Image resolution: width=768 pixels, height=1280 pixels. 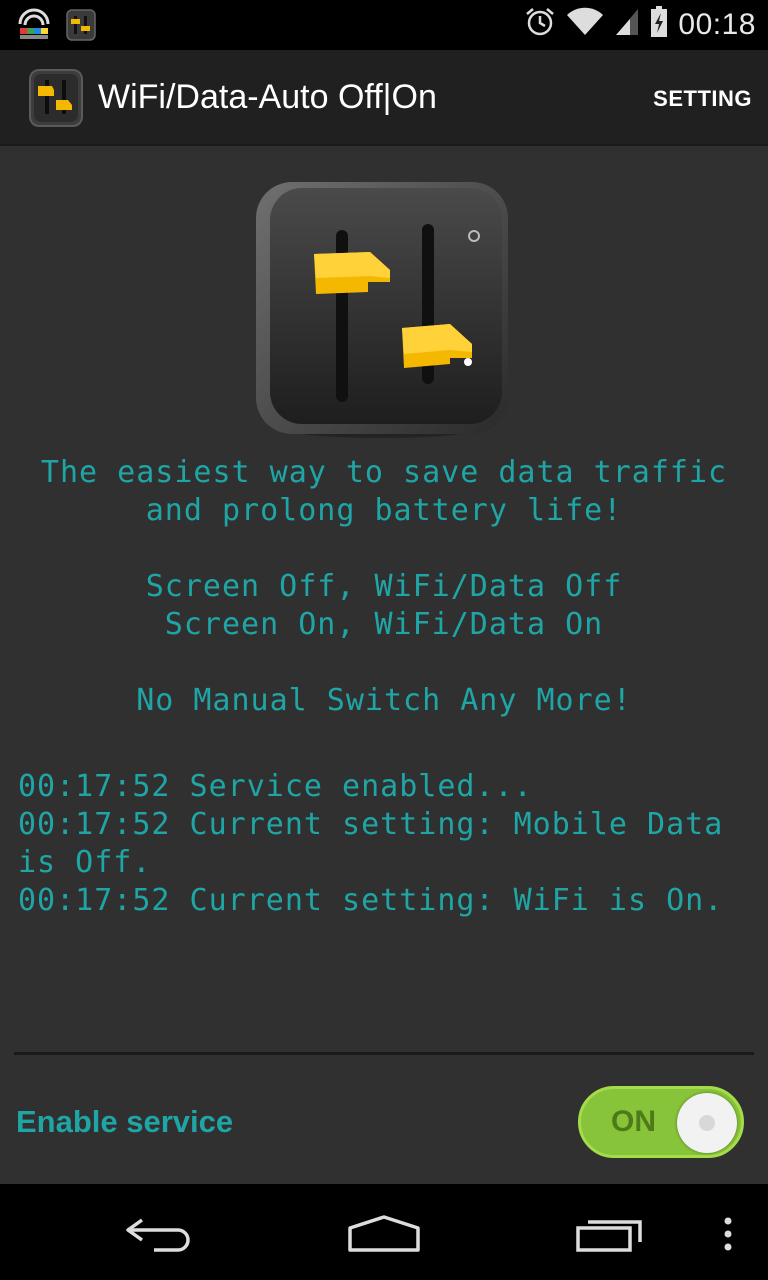 What do you see at coordinates (610, 1236) in the screenshot?
I see `recent-apps-icon` at bounding box center [610, 1236].